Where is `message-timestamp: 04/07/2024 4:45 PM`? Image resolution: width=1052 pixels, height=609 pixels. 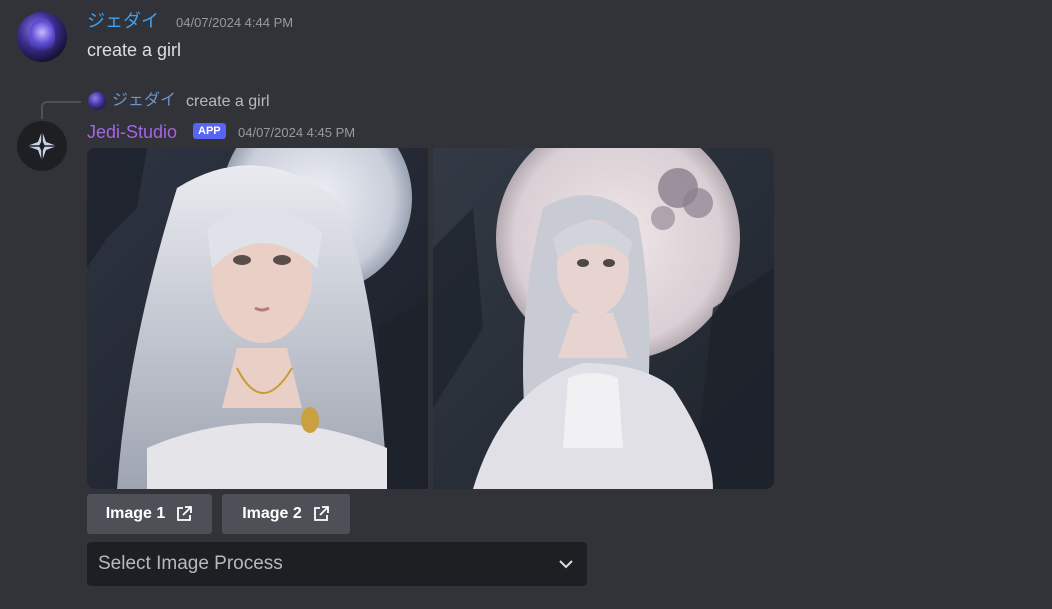
message-timestamp: 04/07/2024 4:45 PM is located at coordinates (297, 132).